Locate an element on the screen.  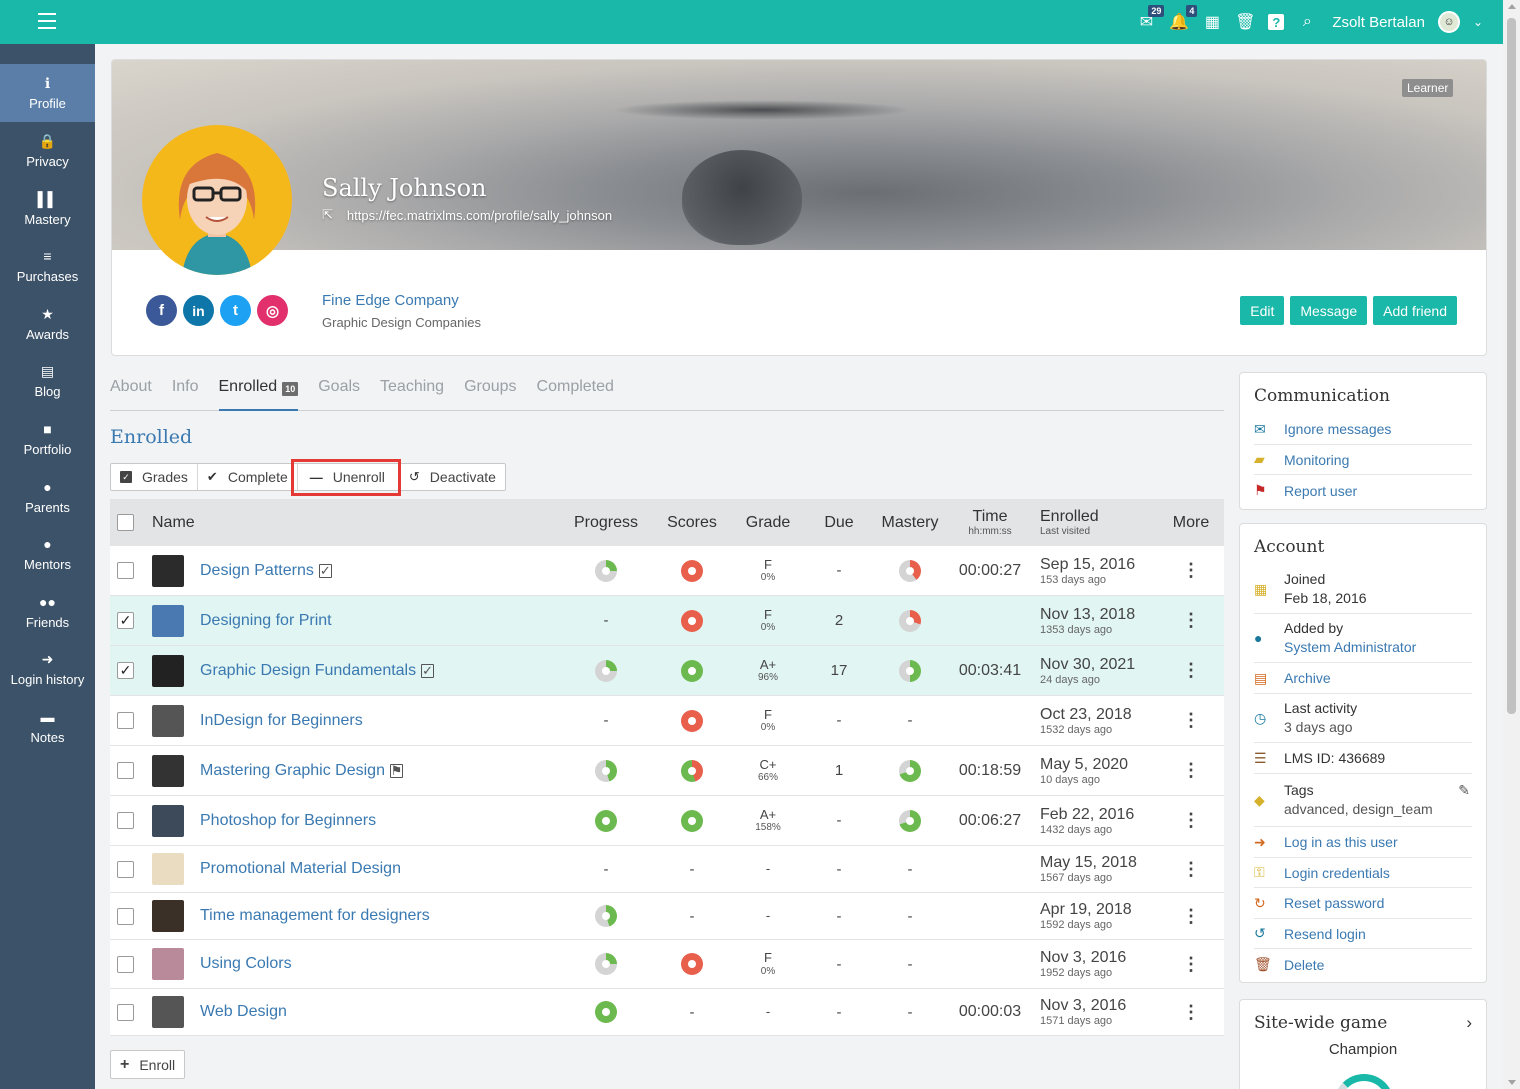
unenroll-button: — Unenroll is located at coordinates (349, 477).